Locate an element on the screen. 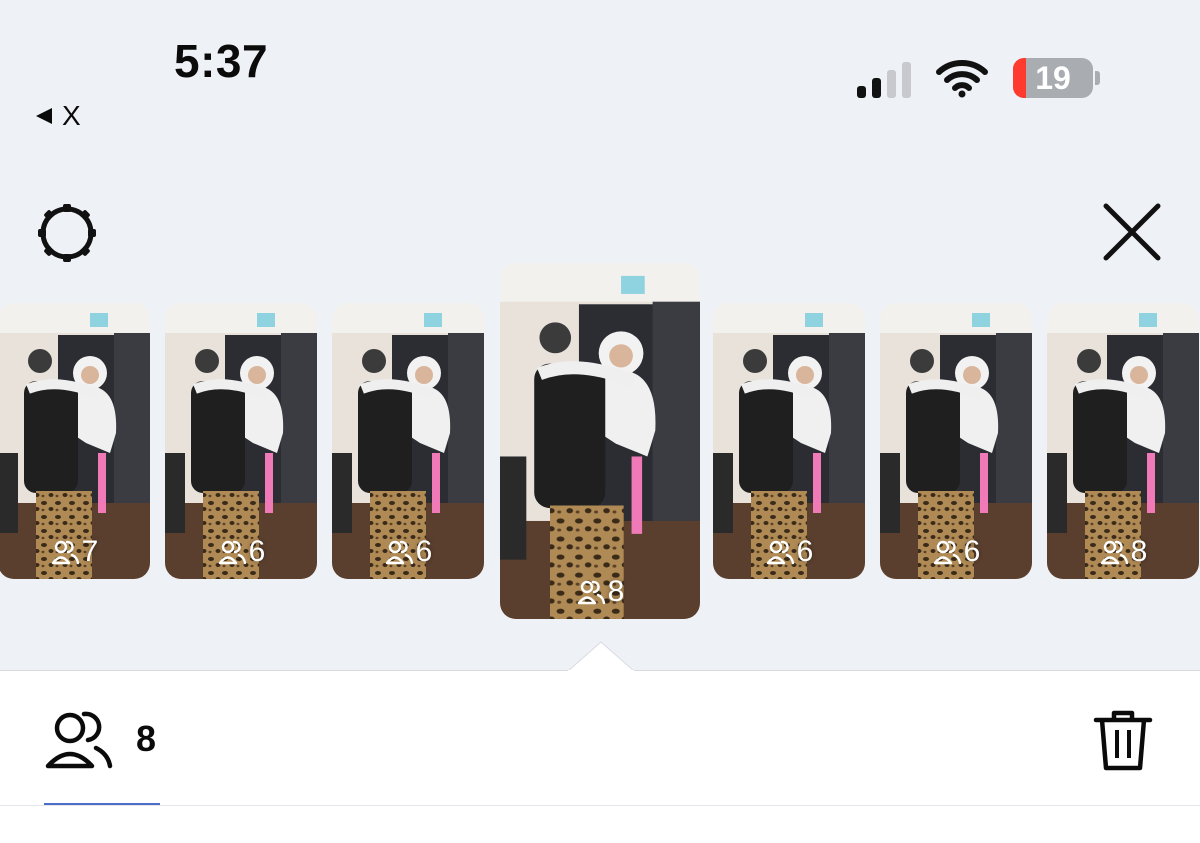  trash-icon is located at coordinates (1123, 740).